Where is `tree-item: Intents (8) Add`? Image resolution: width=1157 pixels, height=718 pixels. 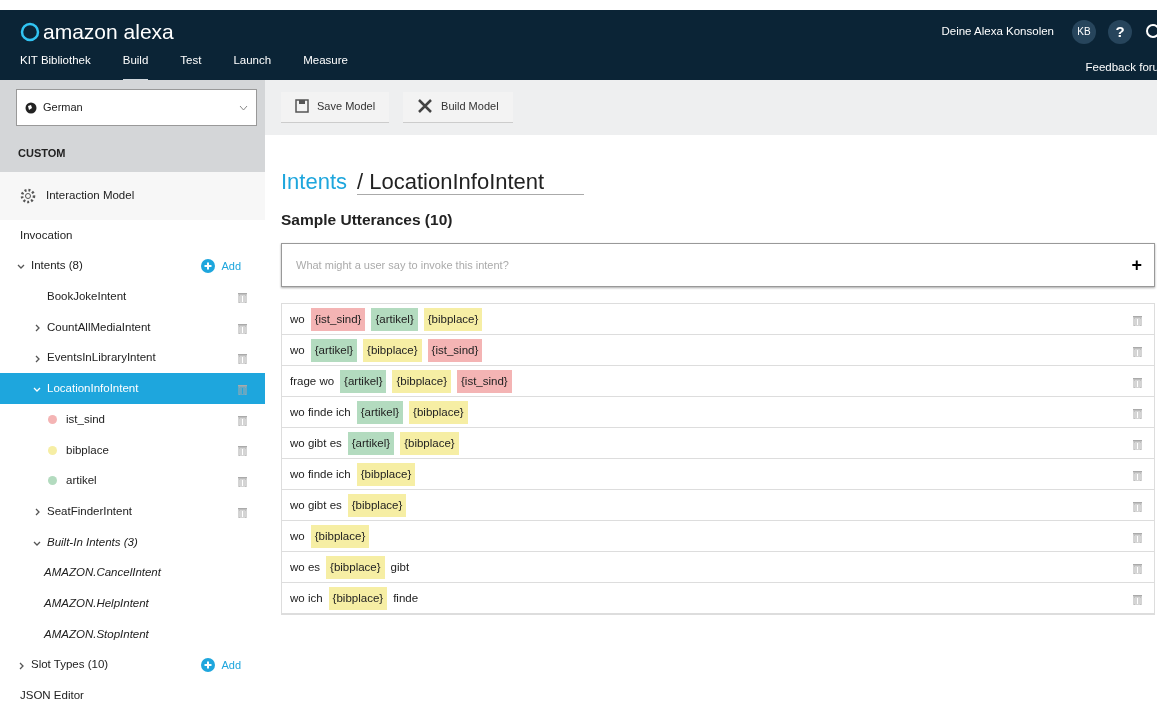
tree-item: Intents (8) Add is located at coordinates (132, 266).